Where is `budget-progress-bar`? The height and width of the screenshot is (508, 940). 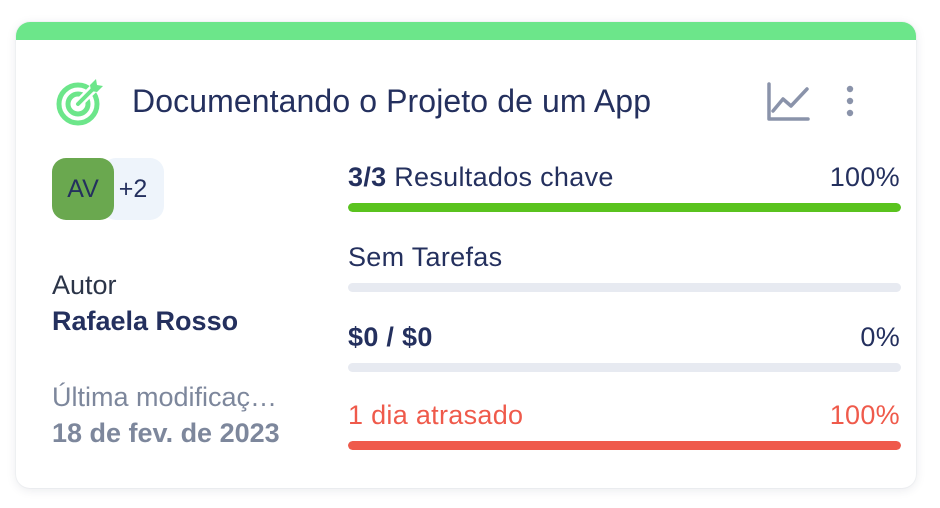 budget-progress-bar is located at coordinates (624, 367).